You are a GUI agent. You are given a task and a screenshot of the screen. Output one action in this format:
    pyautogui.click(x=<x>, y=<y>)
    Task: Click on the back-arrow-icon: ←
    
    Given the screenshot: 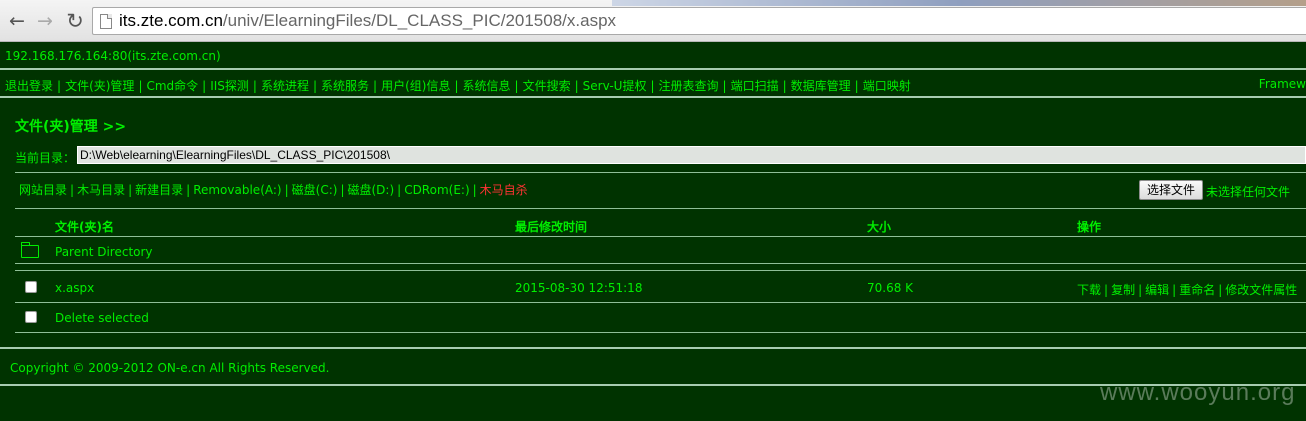 What is the action you would take?
    pyautogui.click(x=17, y=21)
    